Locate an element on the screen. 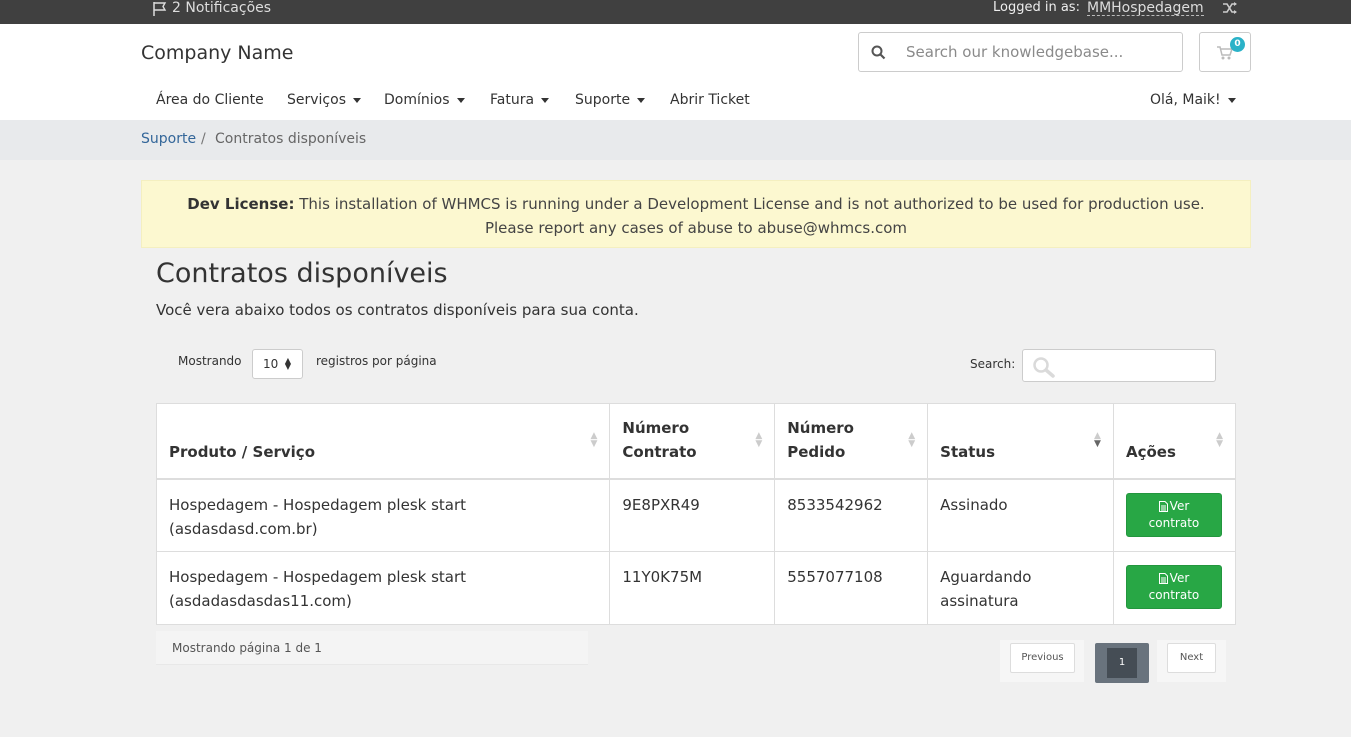 The image size is (1351, 737). product-domain: (asdasdasd.com.br) is located at coordinates (243, 528).